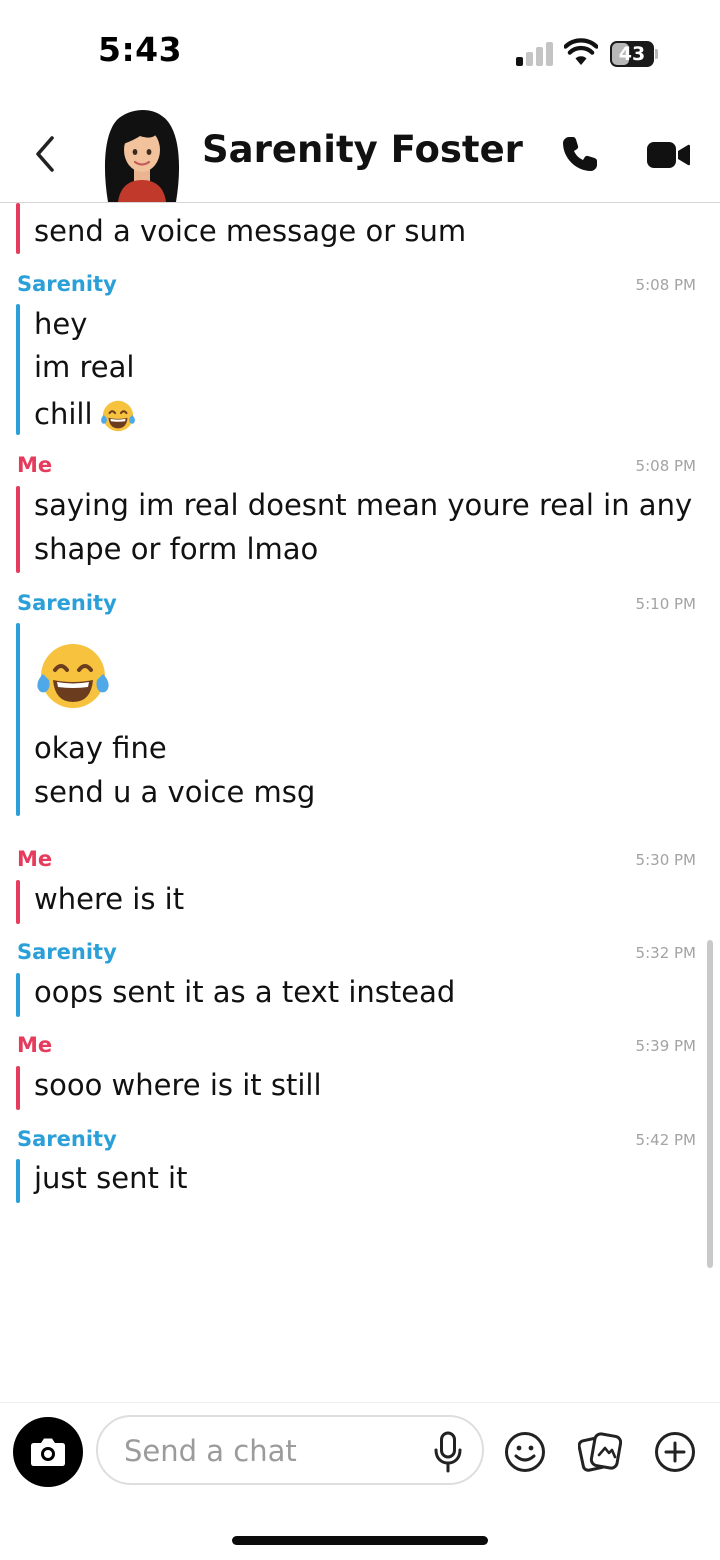 This screenshot has height=1560, width=720. What do you see at coordinates (142, 154) in the screenshot?
I see `bitmoji-avatar` at bounding box center [142, 154].